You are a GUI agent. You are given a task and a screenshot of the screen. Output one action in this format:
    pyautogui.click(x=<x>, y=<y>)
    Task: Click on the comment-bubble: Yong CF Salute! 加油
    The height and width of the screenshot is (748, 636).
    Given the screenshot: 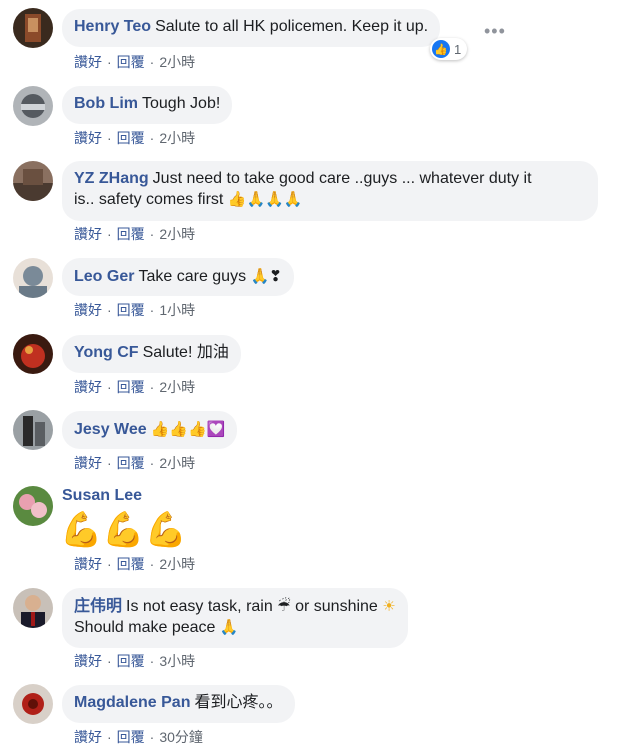 What is the action you would take?
    pyautogui.click(x=151, y=354)
    